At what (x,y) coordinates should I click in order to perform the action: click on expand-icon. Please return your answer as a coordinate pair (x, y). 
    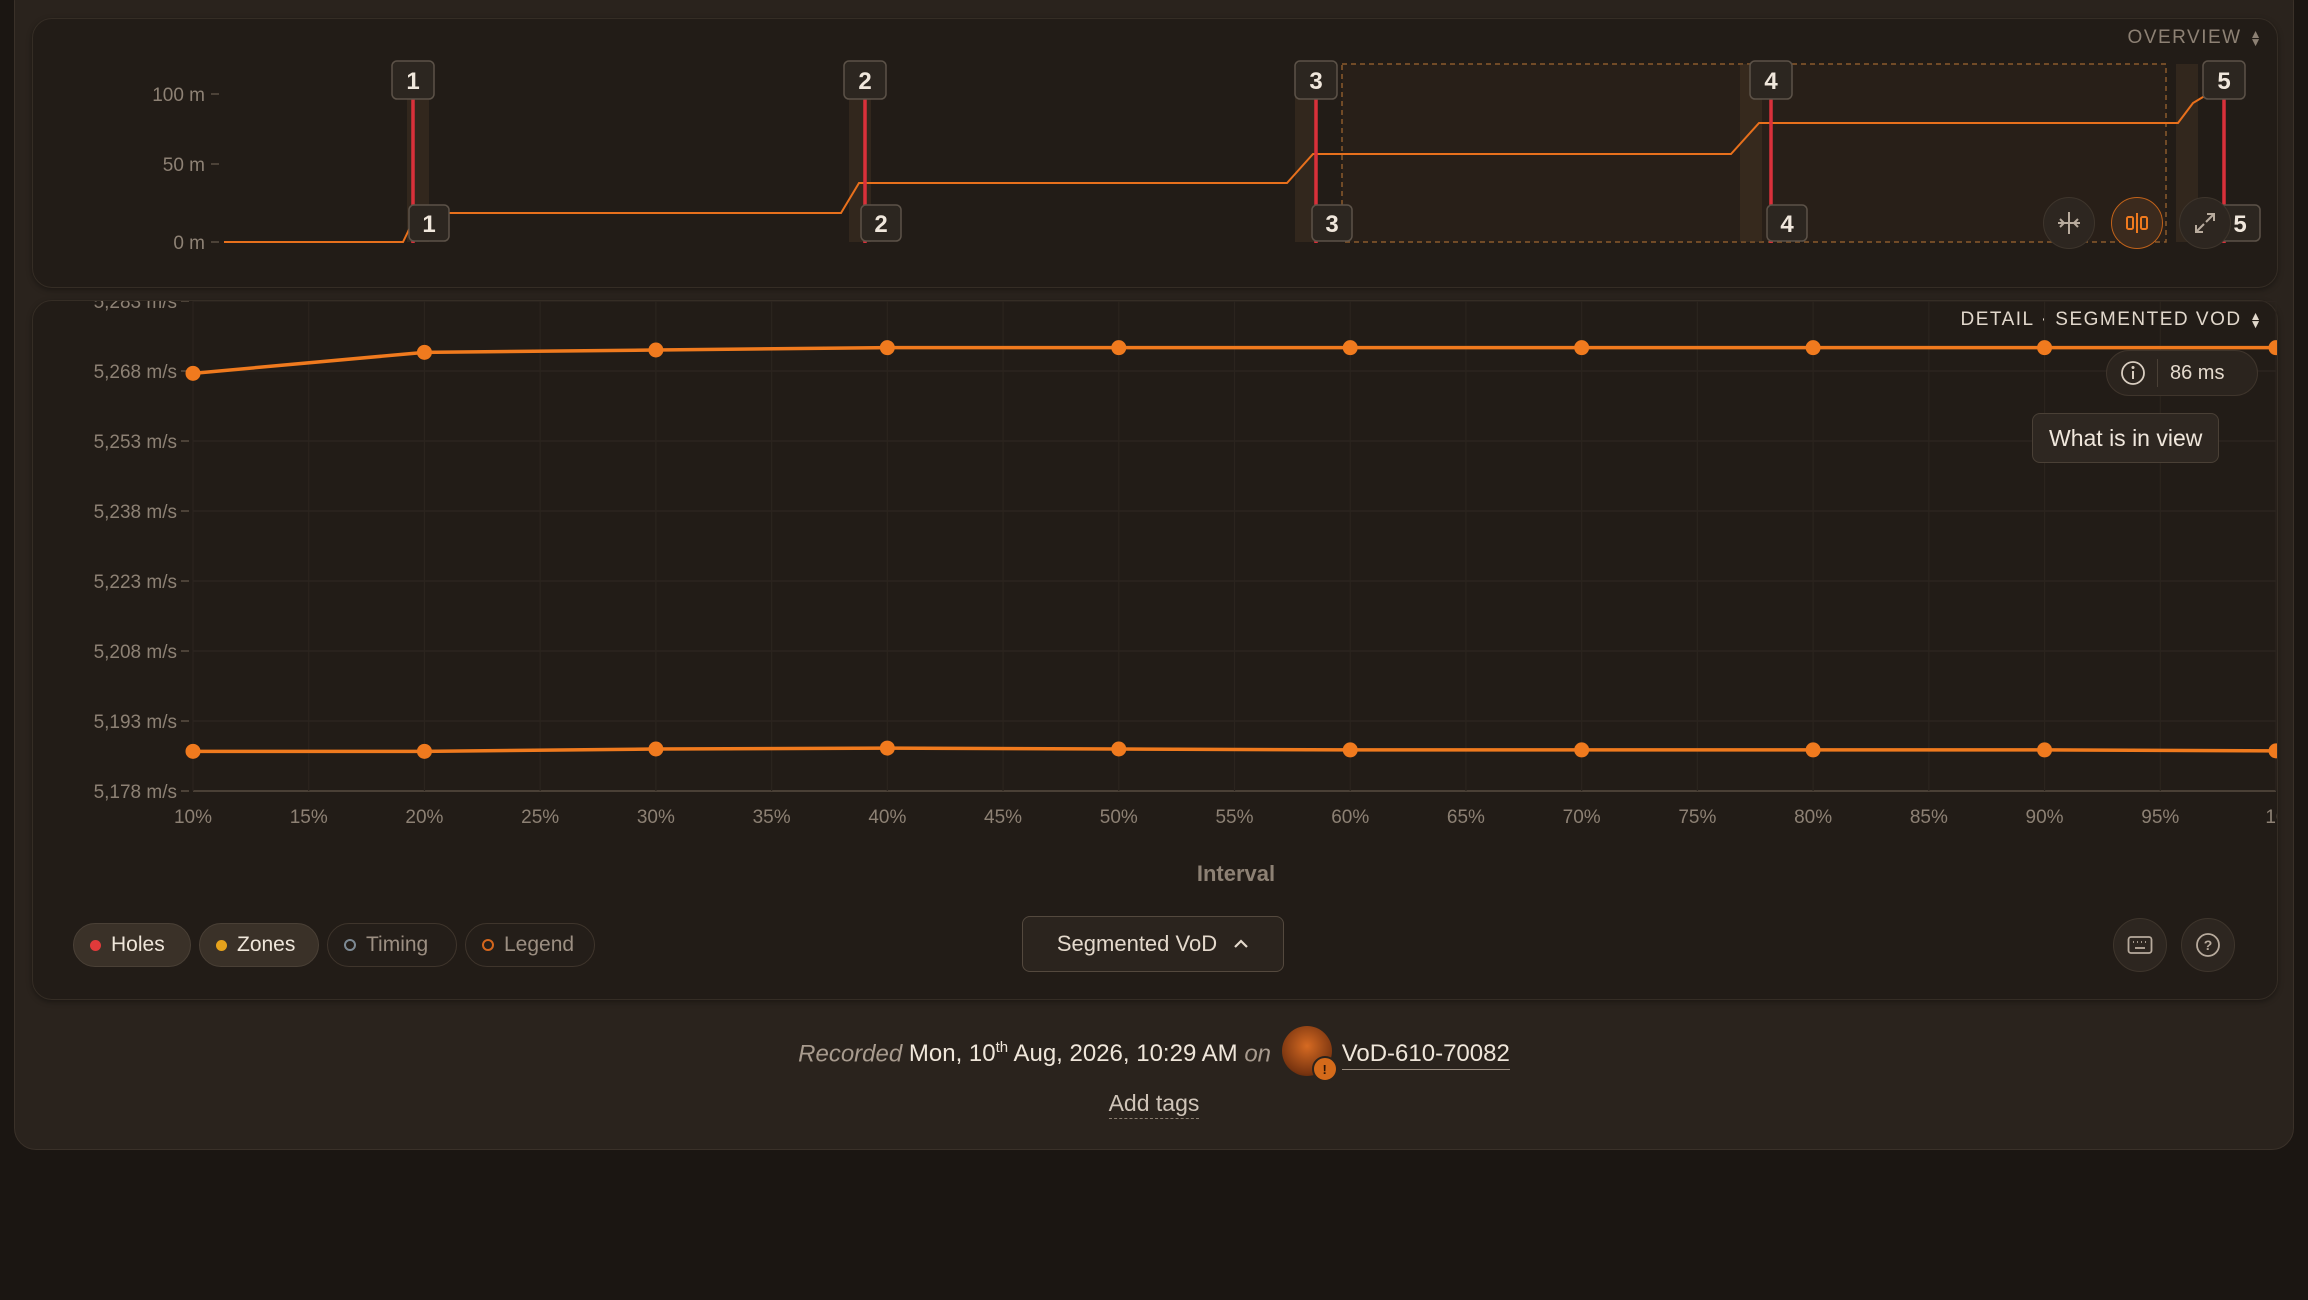
    Looking at the image, I should click on (2205, 223).